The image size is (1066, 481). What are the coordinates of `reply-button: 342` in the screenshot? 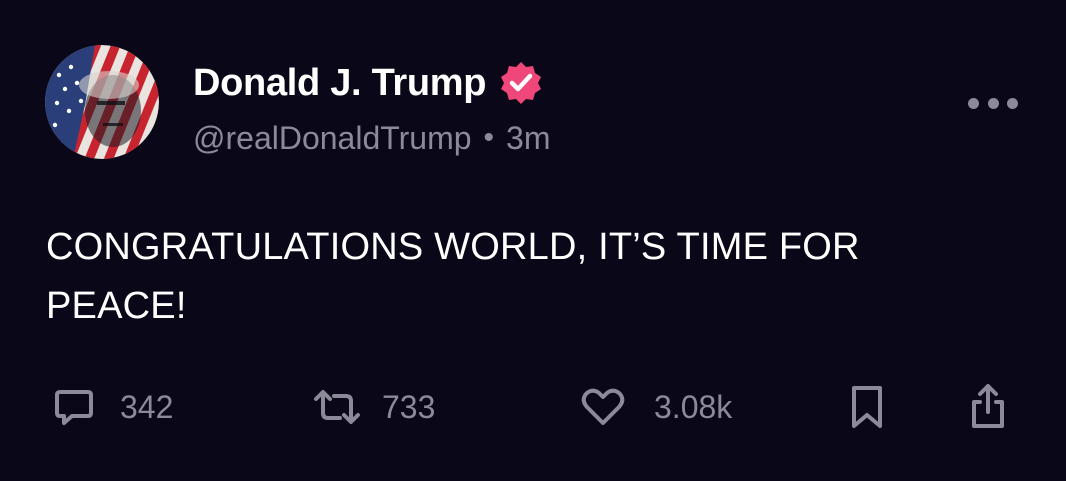 It's located at (111, 407).